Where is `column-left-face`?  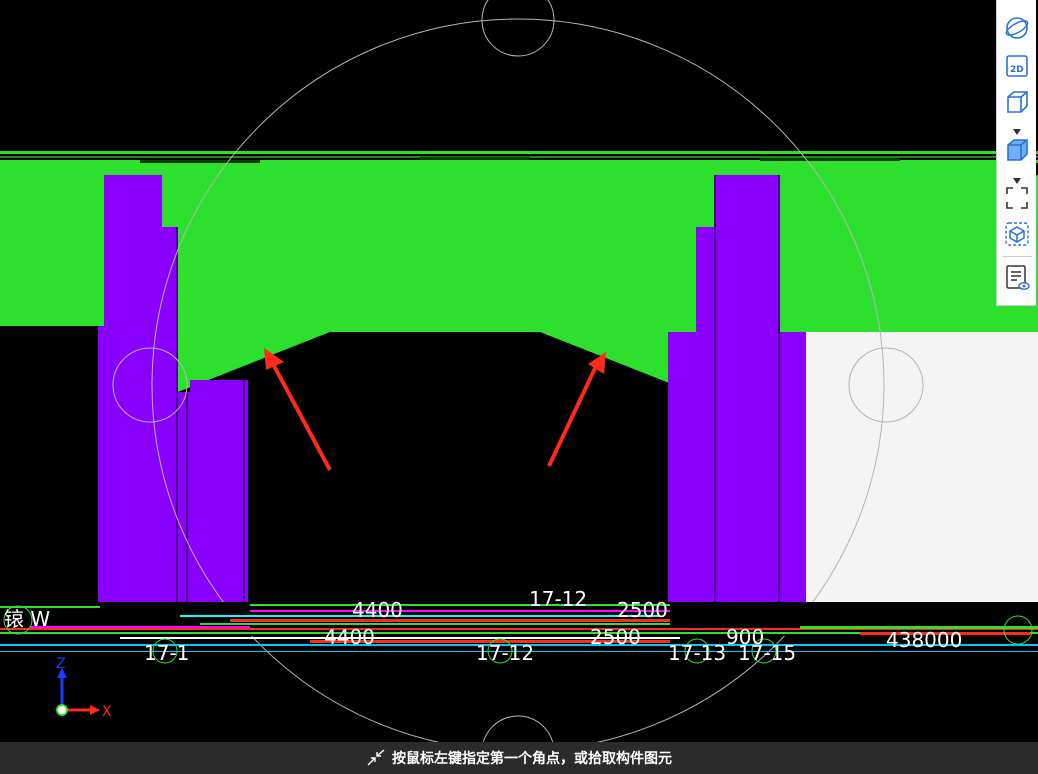 column-left-face is located at coordinates (219, 506).